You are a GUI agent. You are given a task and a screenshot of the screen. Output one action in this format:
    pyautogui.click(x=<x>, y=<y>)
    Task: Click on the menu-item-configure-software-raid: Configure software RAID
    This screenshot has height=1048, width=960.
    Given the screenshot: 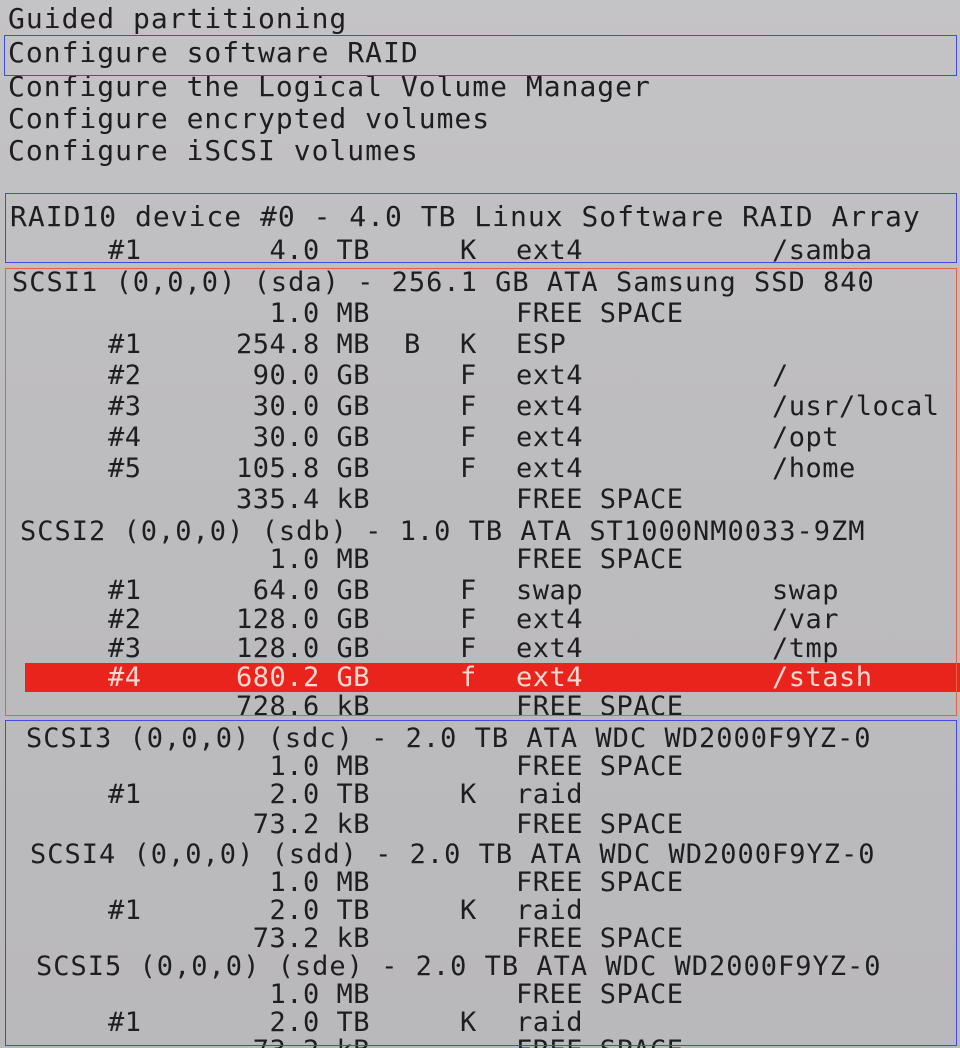 What is the action you would take?
    pyautogui.click(x=213, y=53)
    